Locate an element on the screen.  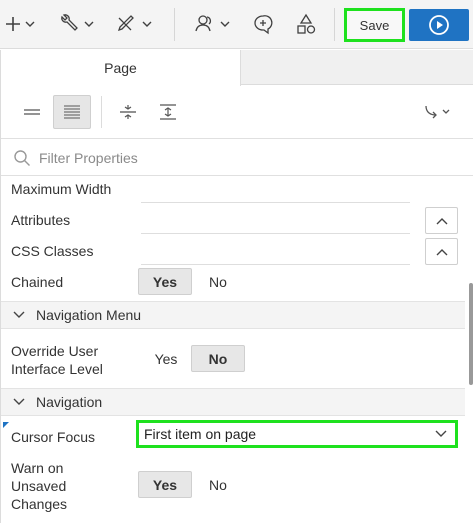
maximum-width-label: Maximum Width is located at coordinates (61, 189).